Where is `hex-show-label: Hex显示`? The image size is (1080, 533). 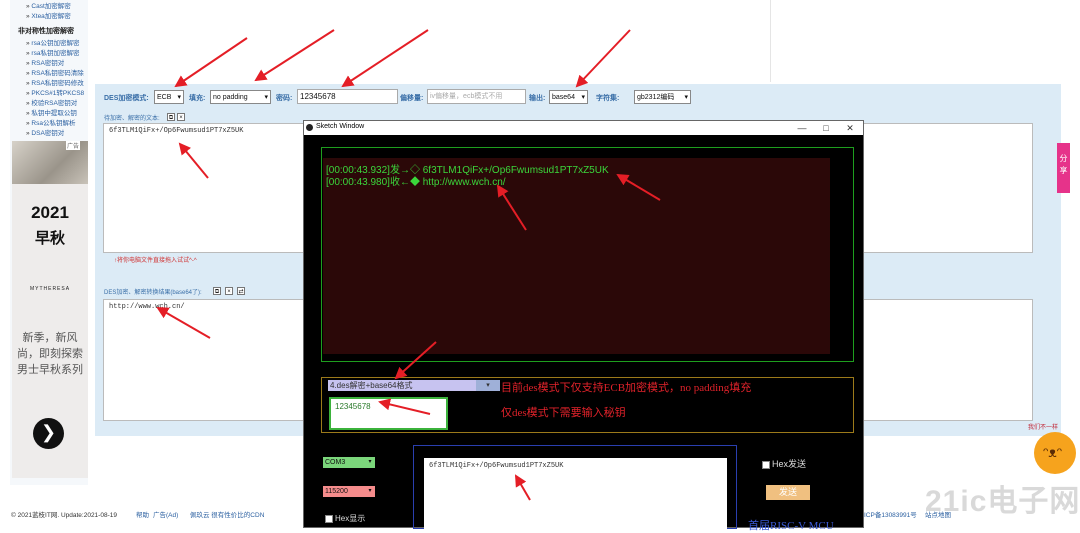 hex-show-label: Hex显示 is located at coordinates (350, 518).